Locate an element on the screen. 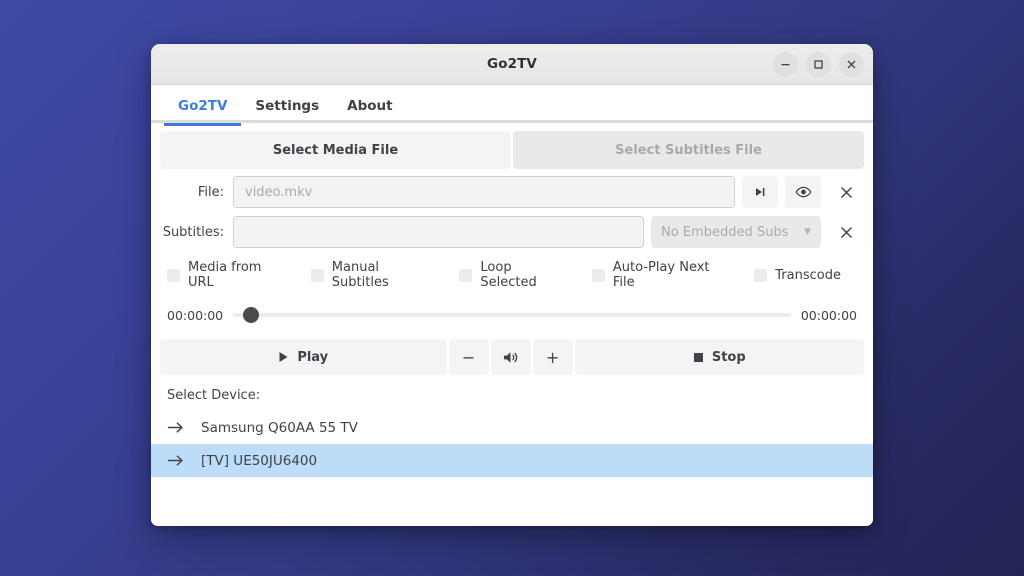  volume-down-button: − is located at coordinates (468, 357).